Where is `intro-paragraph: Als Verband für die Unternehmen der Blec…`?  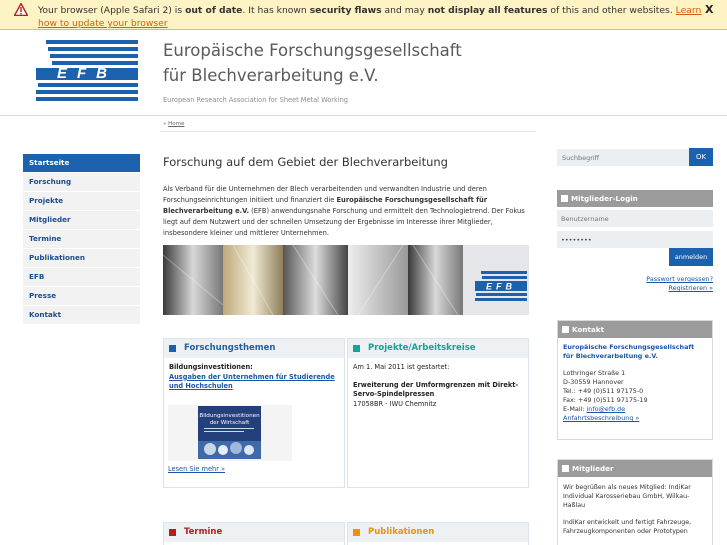 intro-paragraph: Als Verband für die Unternehmen der Blec… is located at coordinates (344, 211).